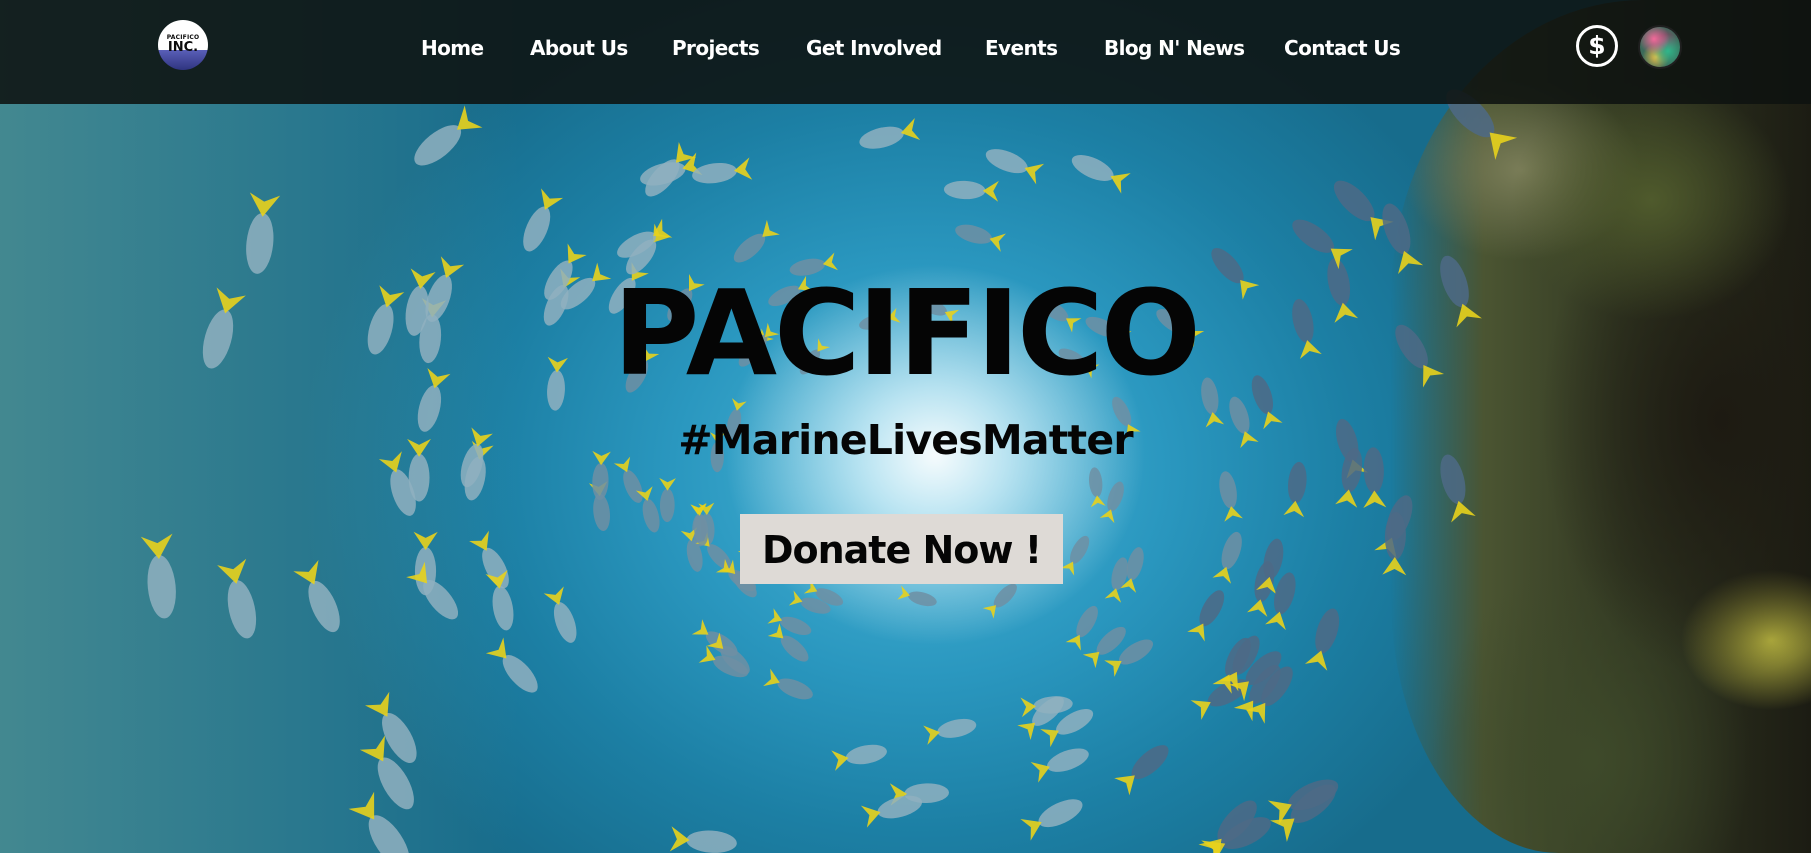  I want to click on nav-item-about-us: About Us, so click(579, 48).